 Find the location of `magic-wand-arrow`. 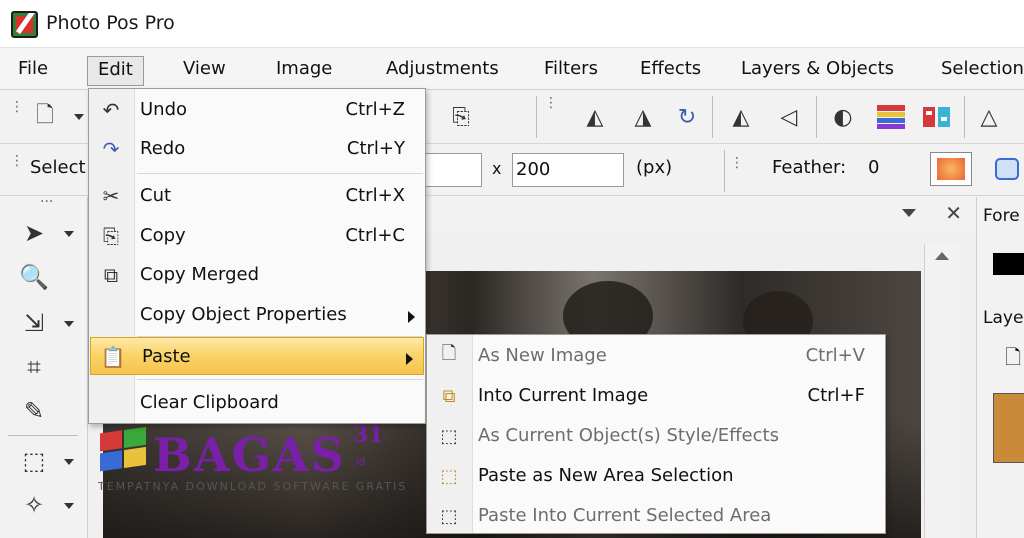

magic-wand-arrow is located at coordinates (69, 506).